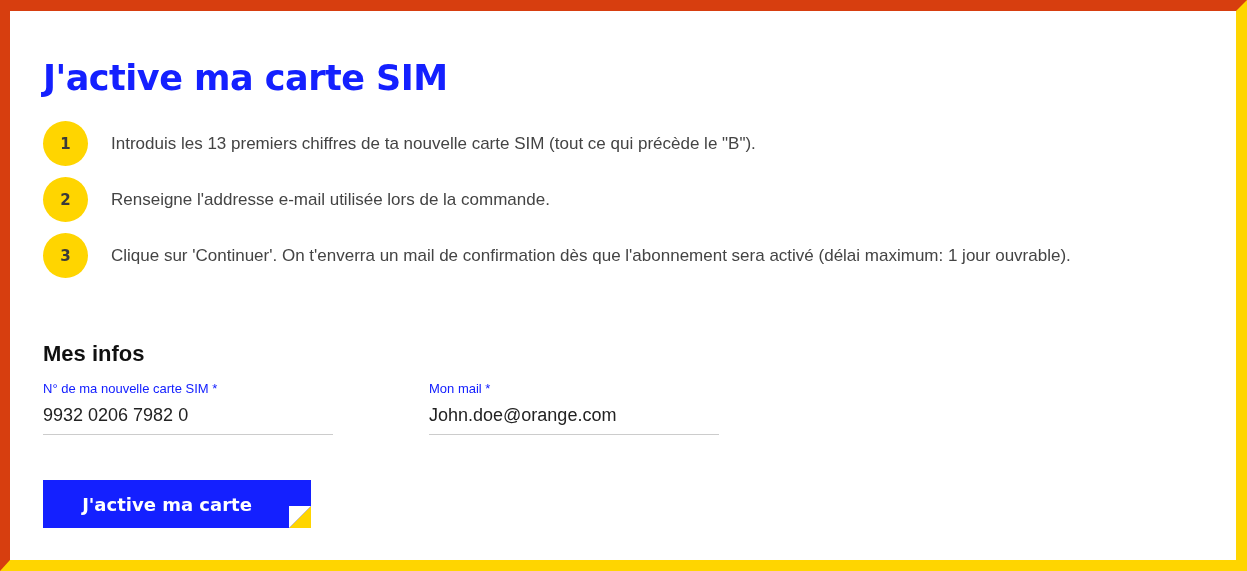 This screenshot has width=1247, height=571. What do you see at coordinates (65, 255) in the screenshot?
I see `step-number: 3` at bounding box center [65, 255].